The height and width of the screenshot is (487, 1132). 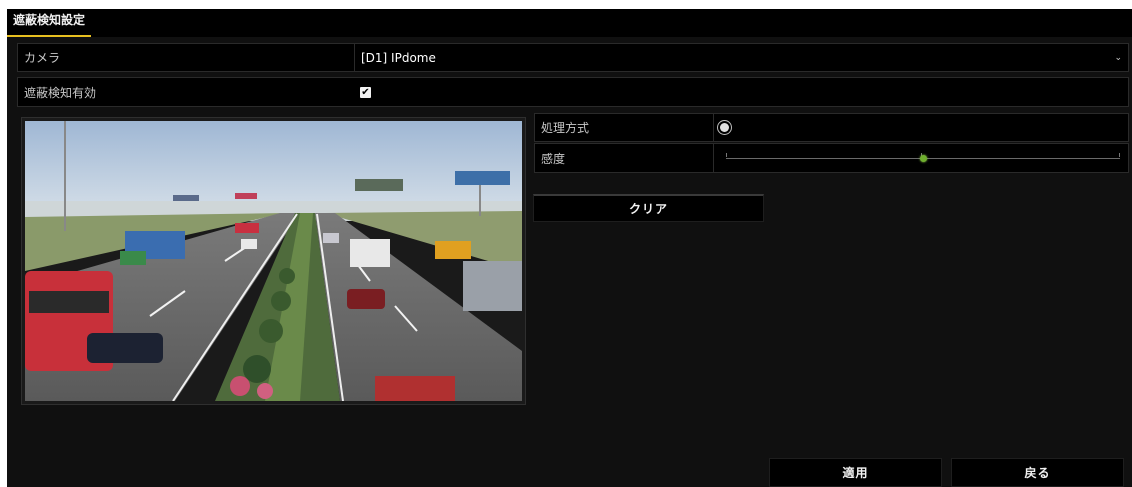 I want to click on window-title-tab: 遮蔽検知設定, so click(x=49, y=23).